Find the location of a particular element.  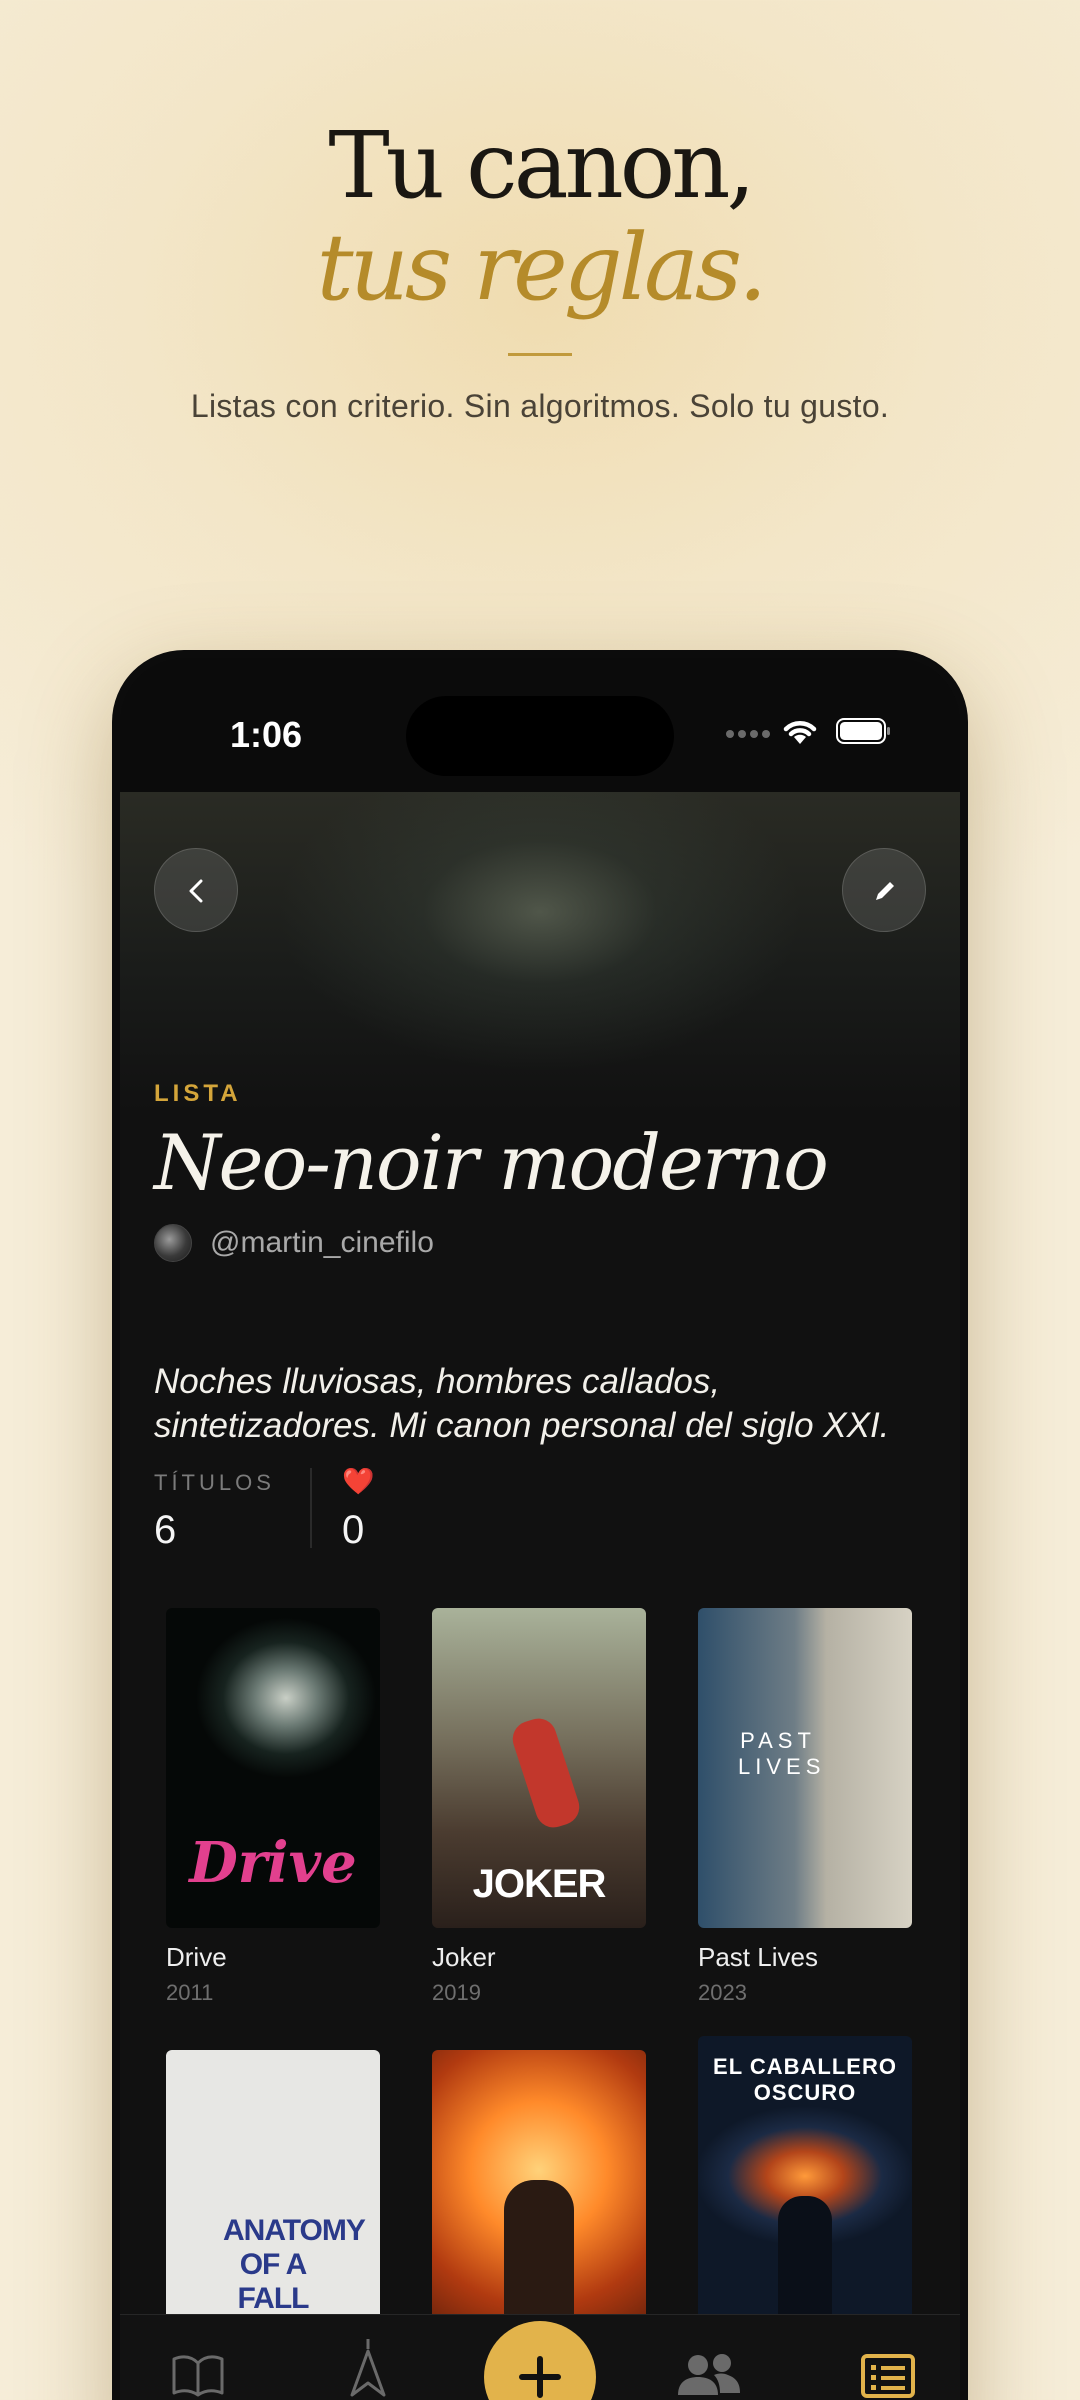

hero-title: Tu canon, is located at coordinates (541, 165).